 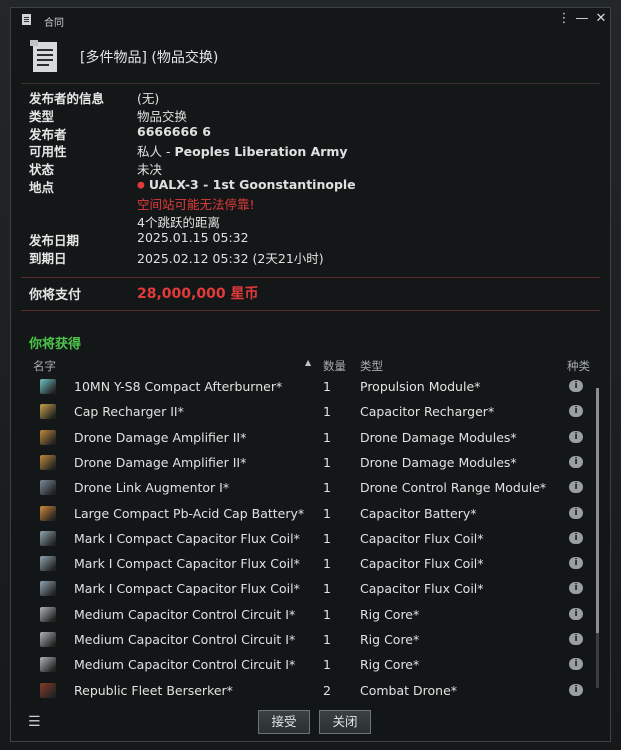 I want to click on table-row: Republic Fleet Berserker* 2 Combat Drone* i, so click(x=309, y=690).